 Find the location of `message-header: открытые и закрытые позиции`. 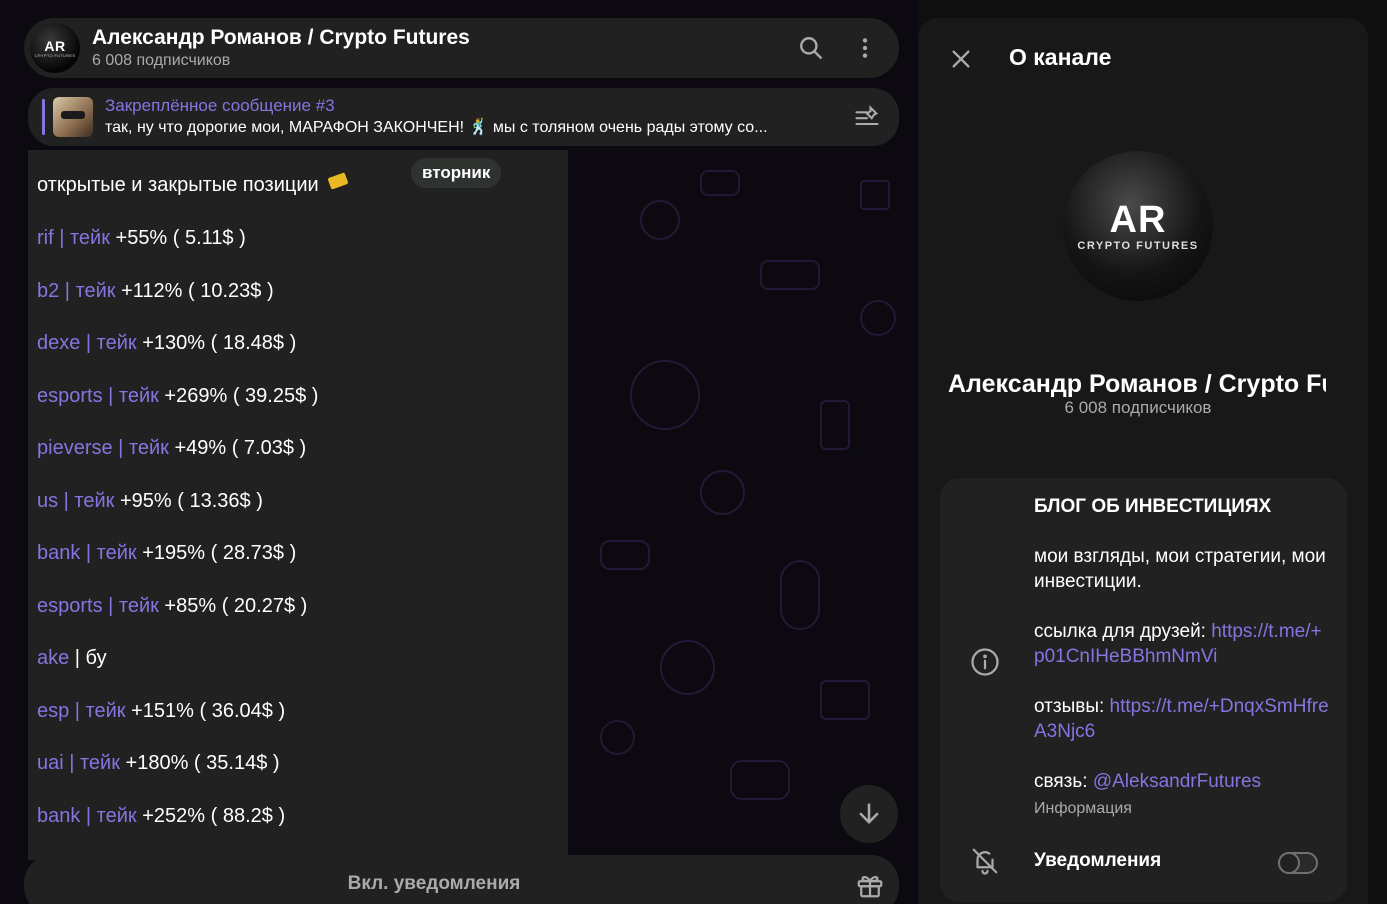

message-header: открытые и закрытые позиции is located at coordinates (193, 185).